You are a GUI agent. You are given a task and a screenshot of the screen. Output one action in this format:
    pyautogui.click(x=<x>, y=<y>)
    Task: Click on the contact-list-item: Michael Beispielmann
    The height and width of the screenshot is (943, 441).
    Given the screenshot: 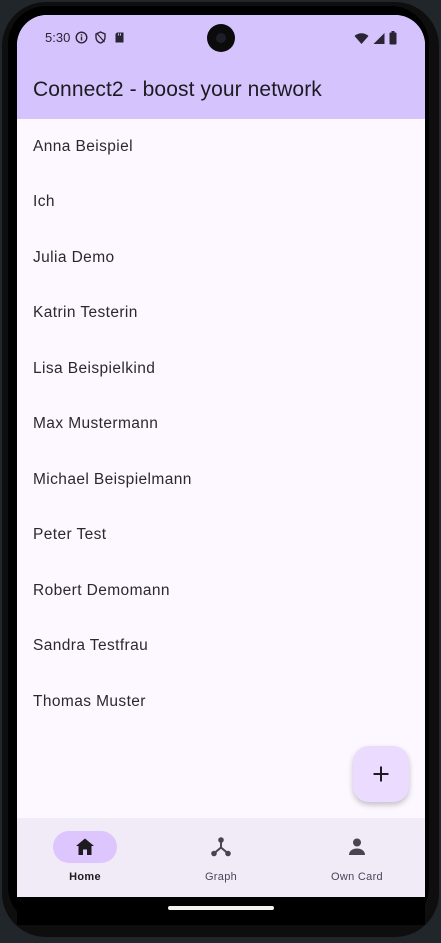 What is the action you would take?
    pyautogui.click(x=221, y=480)
    